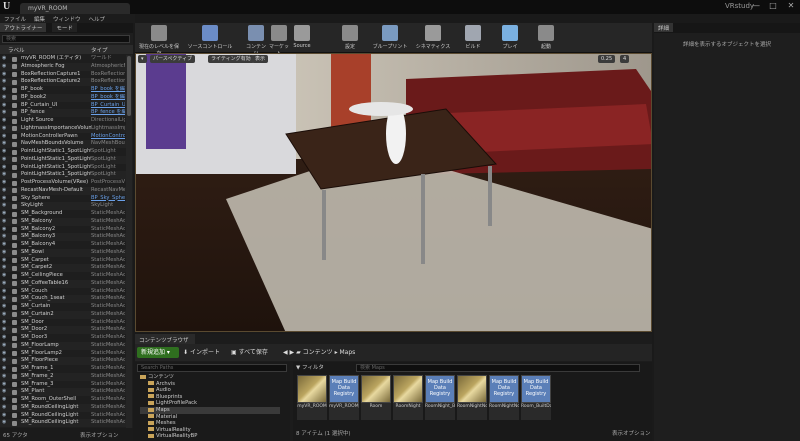 This screenshot has width=800, height=441. Describe the element at coordinates (408, 398) in the screenshot. I see `asset-tile: RoomNight` at that location.